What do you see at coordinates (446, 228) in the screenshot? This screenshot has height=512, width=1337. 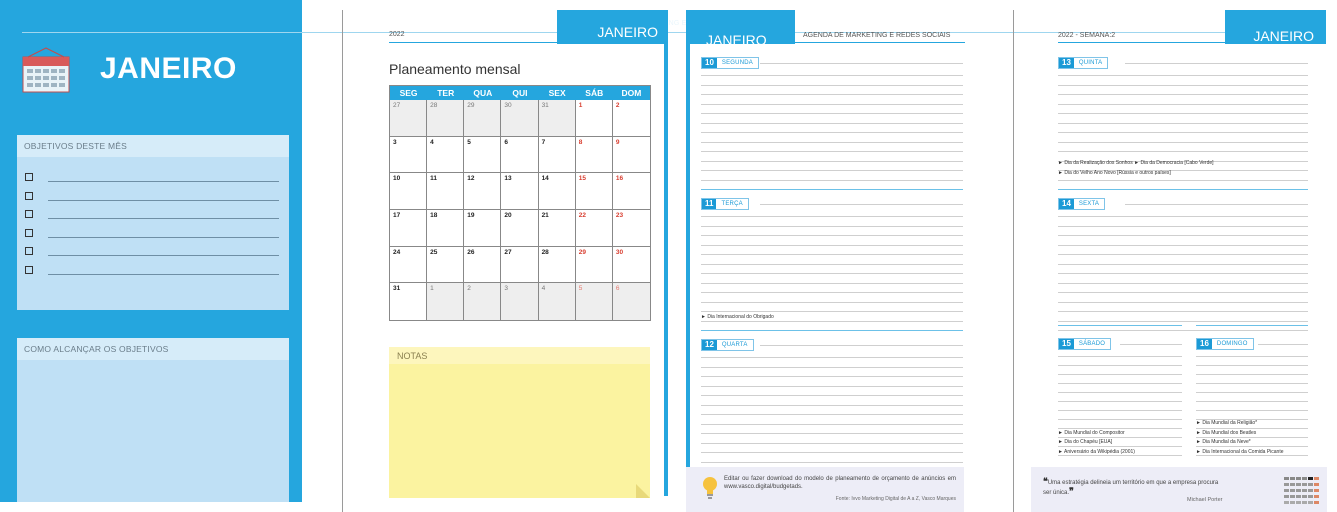 I see `calendar-day: 18` at bounding box center [446, 228].